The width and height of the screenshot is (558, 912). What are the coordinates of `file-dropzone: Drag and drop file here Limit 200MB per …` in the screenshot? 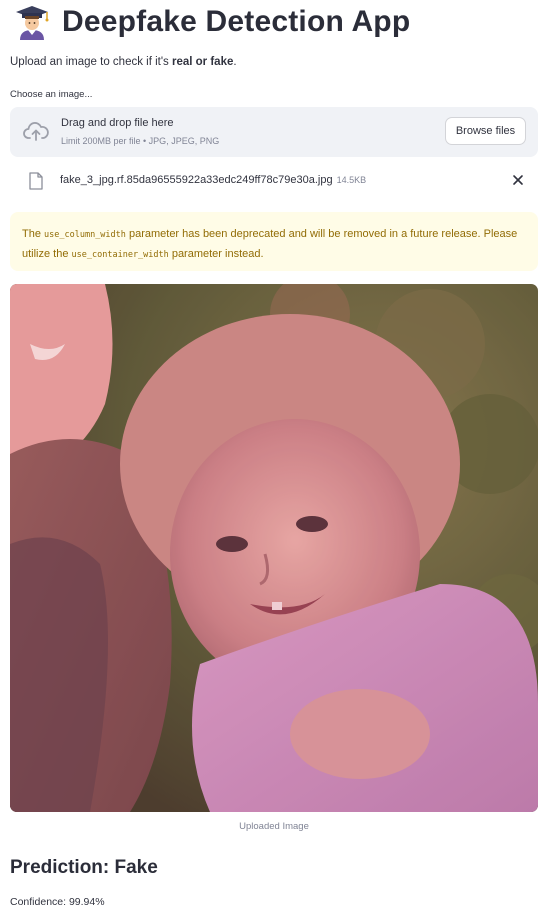 It's located at (274, 132).